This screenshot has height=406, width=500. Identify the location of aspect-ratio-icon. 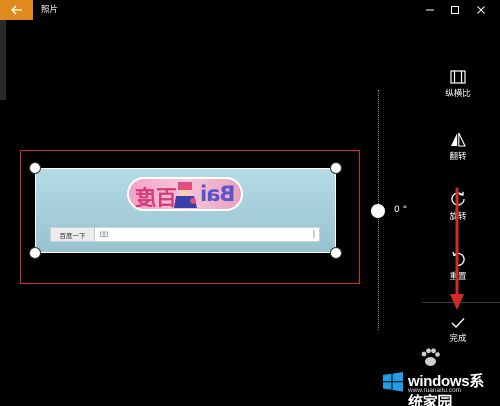
(458, 77).